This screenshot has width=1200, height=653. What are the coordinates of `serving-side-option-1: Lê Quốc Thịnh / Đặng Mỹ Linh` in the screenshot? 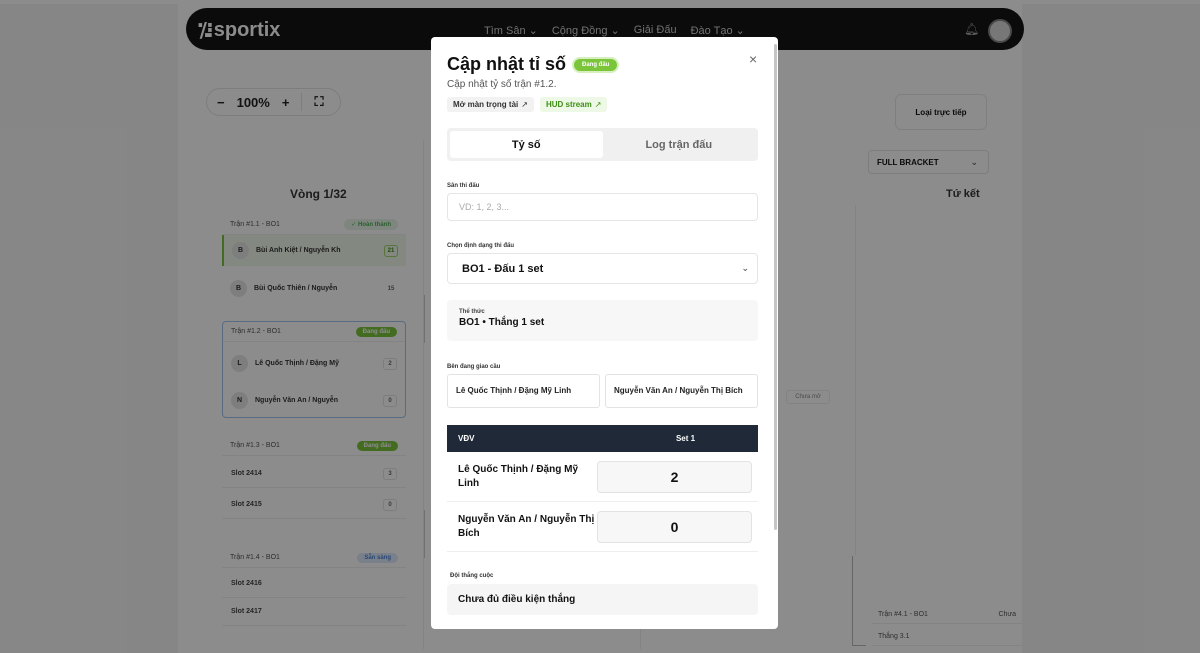 It's located at (523, 391).